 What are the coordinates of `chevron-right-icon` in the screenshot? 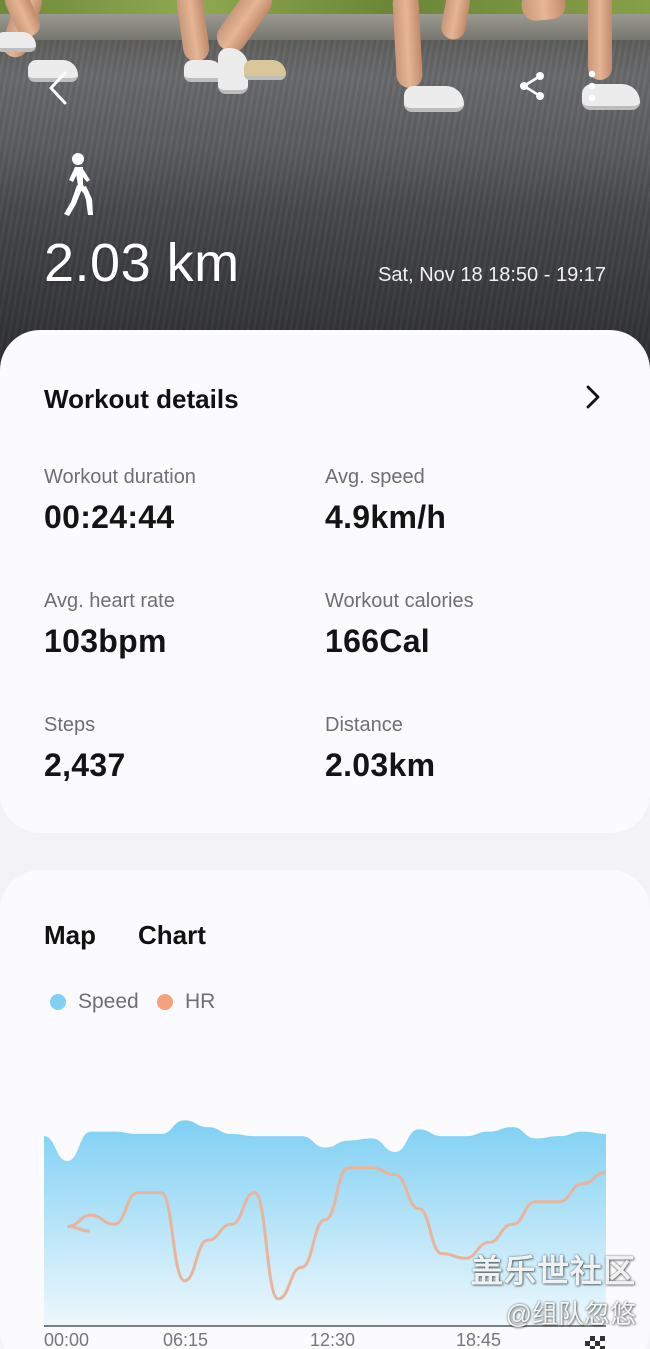 It's located at (593, 397).